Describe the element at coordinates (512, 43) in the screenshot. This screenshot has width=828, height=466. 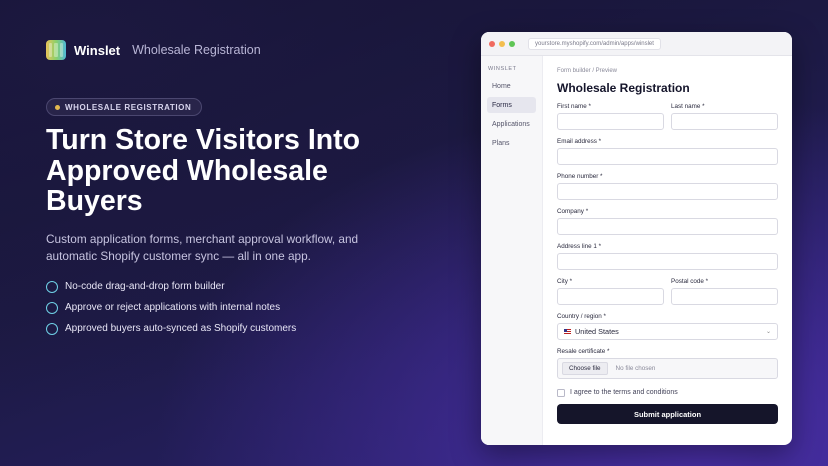
I see `maximize-dot-icon` at that location.